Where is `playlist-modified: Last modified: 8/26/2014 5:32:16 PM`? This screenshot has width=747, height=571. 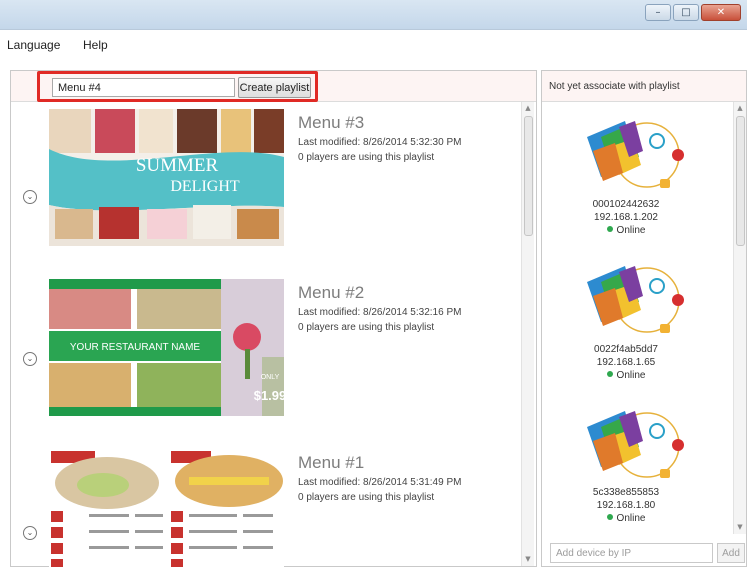 playlist-modified: Last modified: 8/26/2014 5:32:16 PM is located at coordinates (380, 312).